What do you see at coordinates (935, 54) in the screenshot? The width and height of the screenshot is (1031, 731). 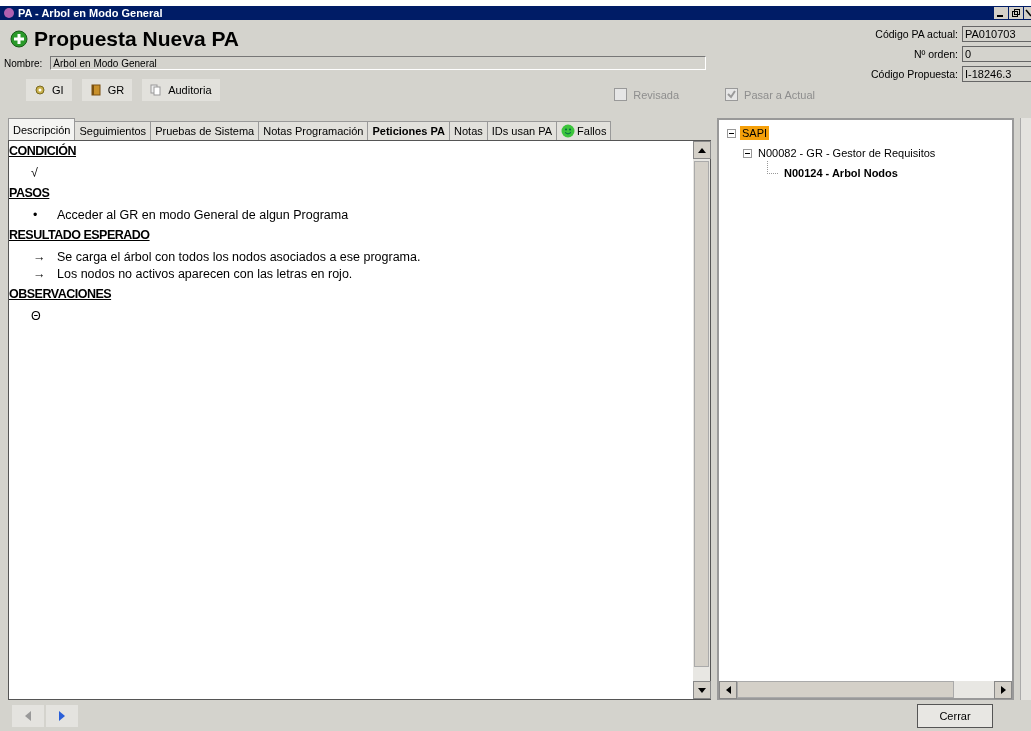 I see `field-label: Nº orden:` at bounding box center [935, 54].